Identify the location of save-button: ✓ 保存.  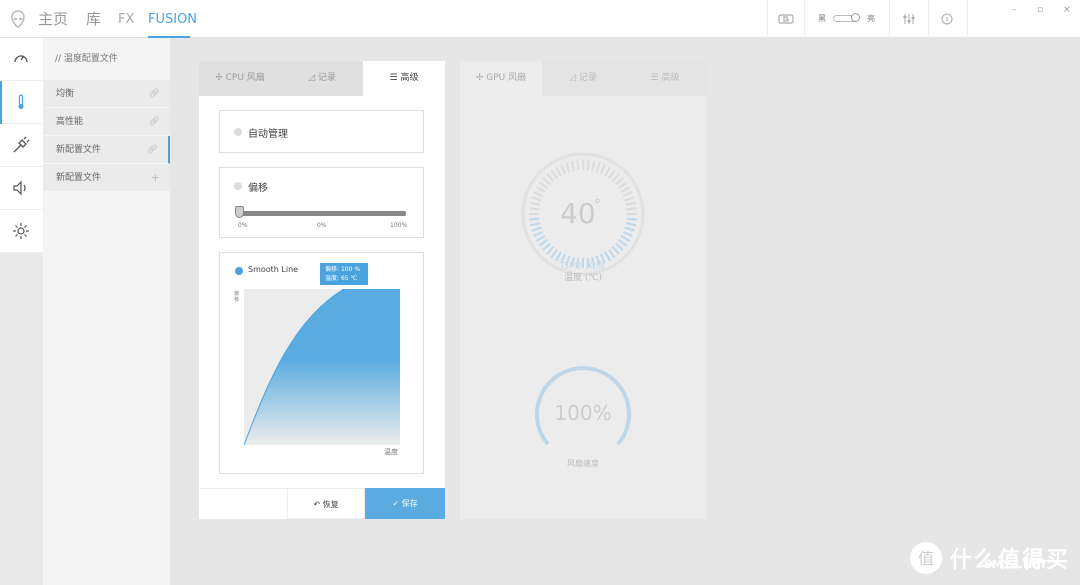
(405, 503).